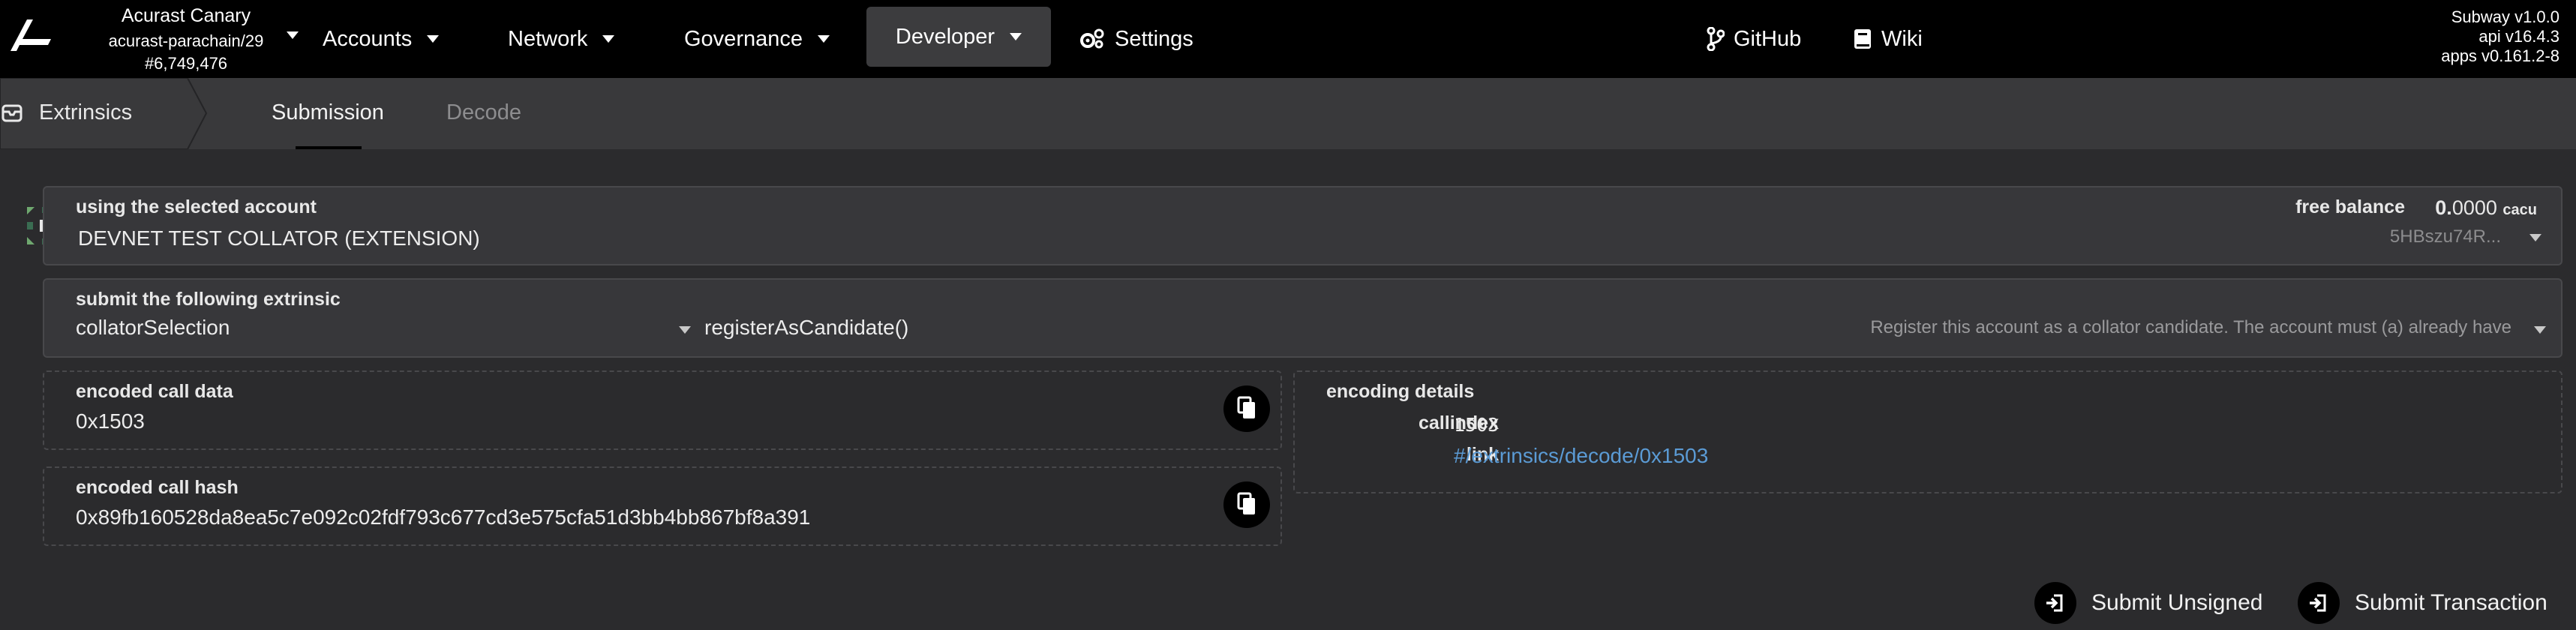 The image size is (2576, 630). Describe the element at coordinates (154, 391) in the screenshot. I see `encoded-call-label: encoded call data` at that location.